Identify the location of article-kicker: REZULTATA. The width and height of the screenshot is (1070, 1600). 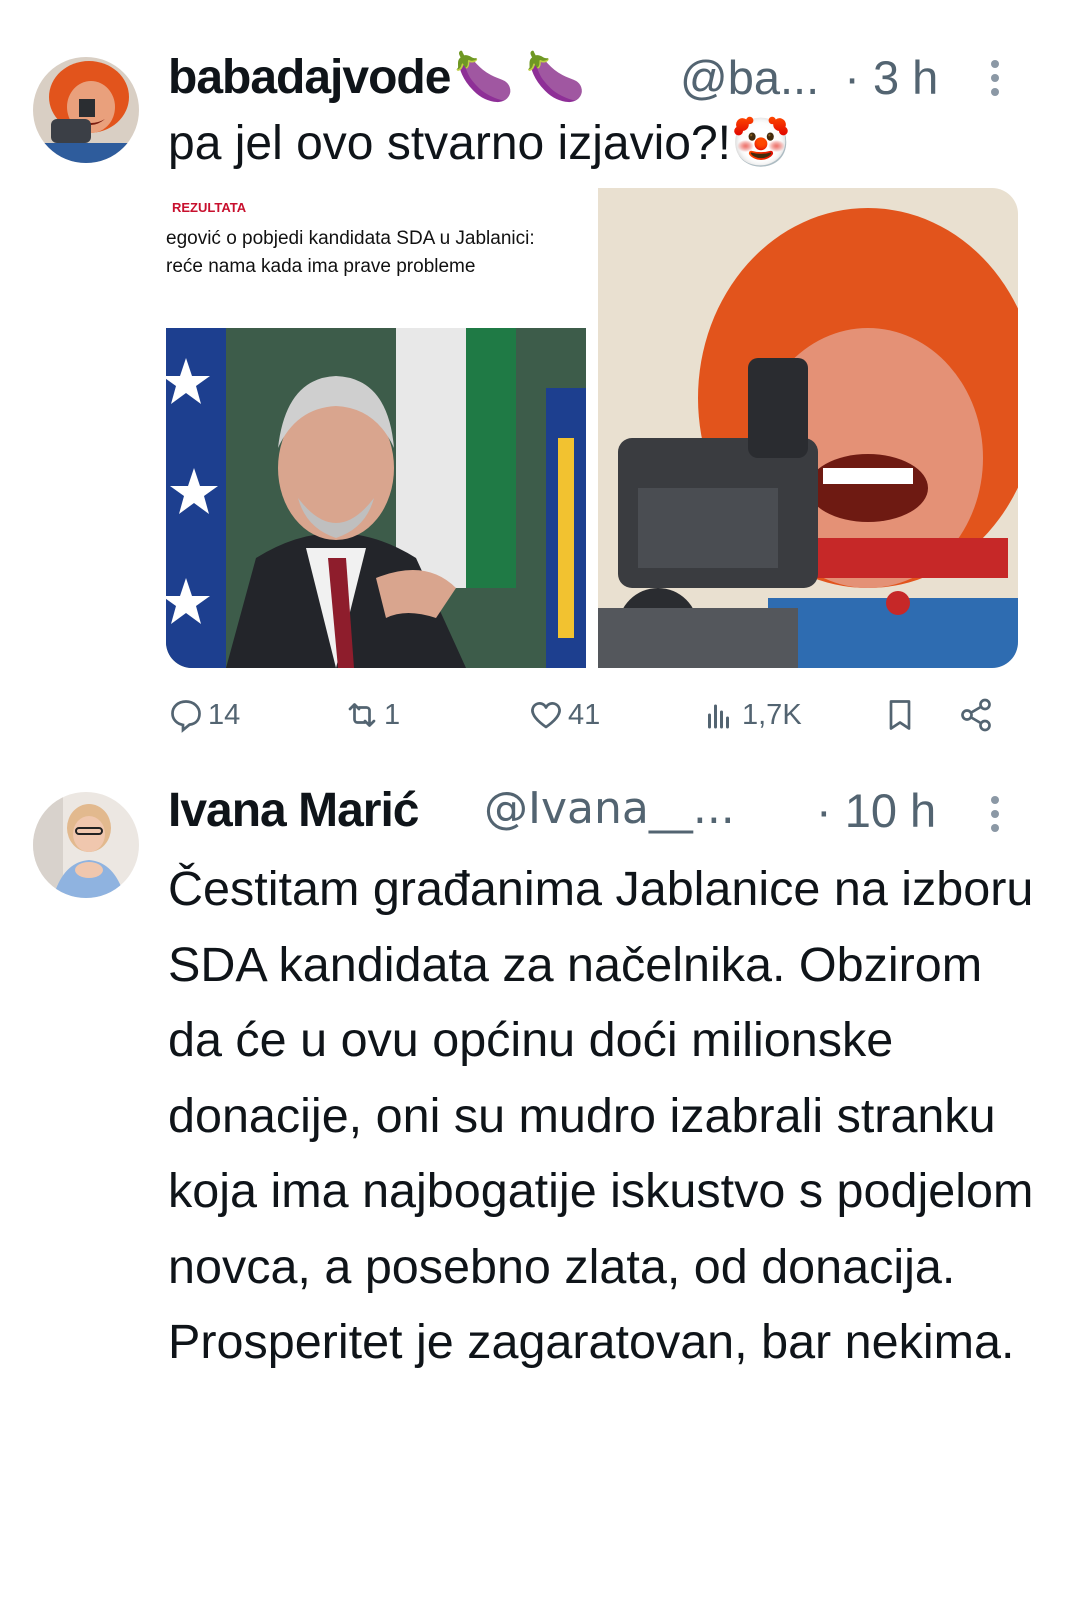
(209, 207).